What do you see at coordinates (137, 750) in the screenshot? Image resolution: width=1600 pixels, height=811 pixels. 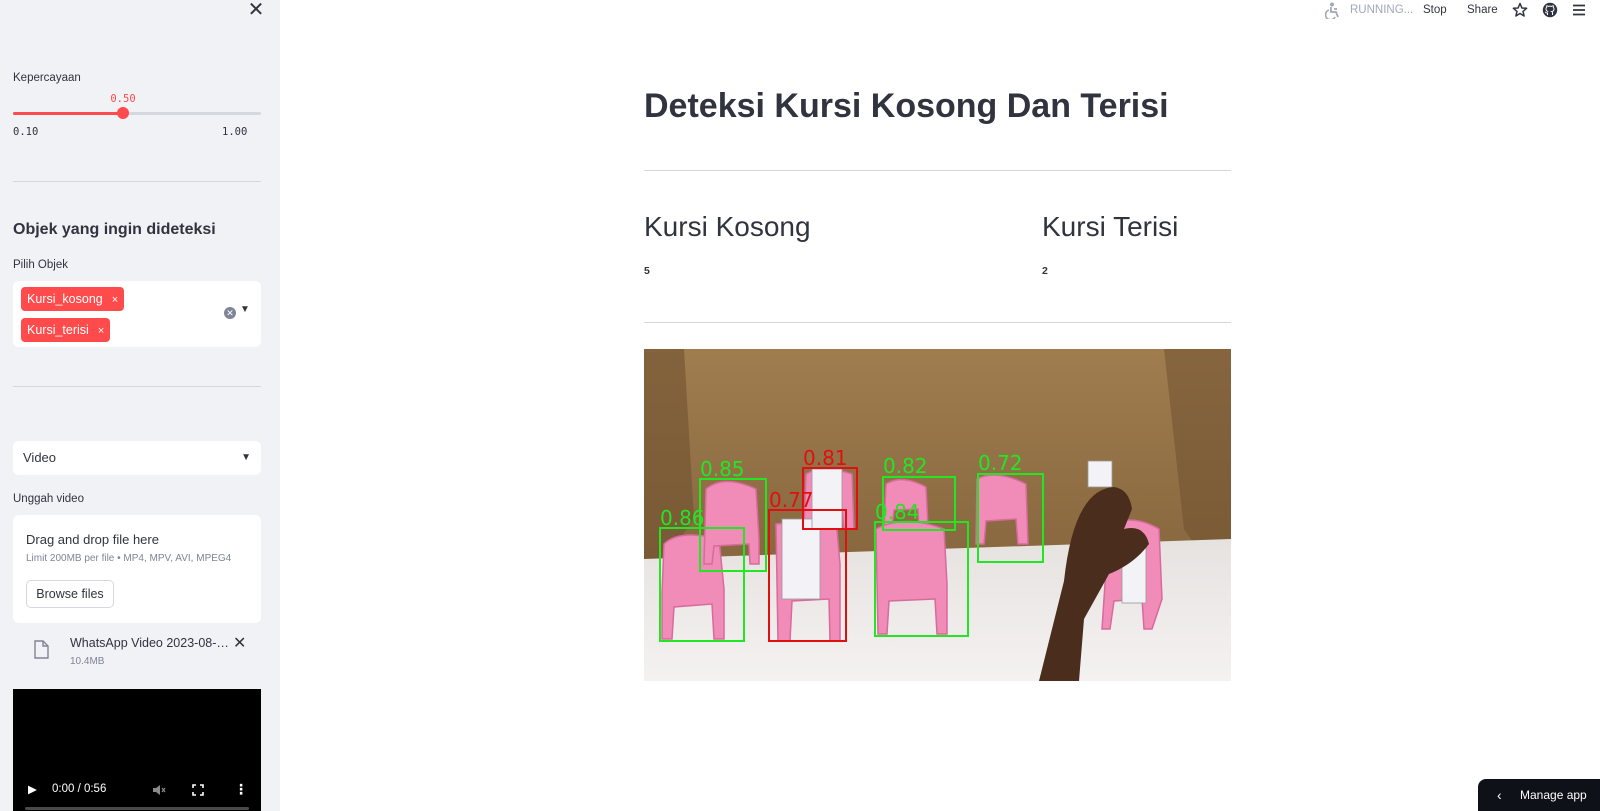 I see `video-player: ▶ 0:00 / 0:56 ⋮` at bounding box center [137, 750].